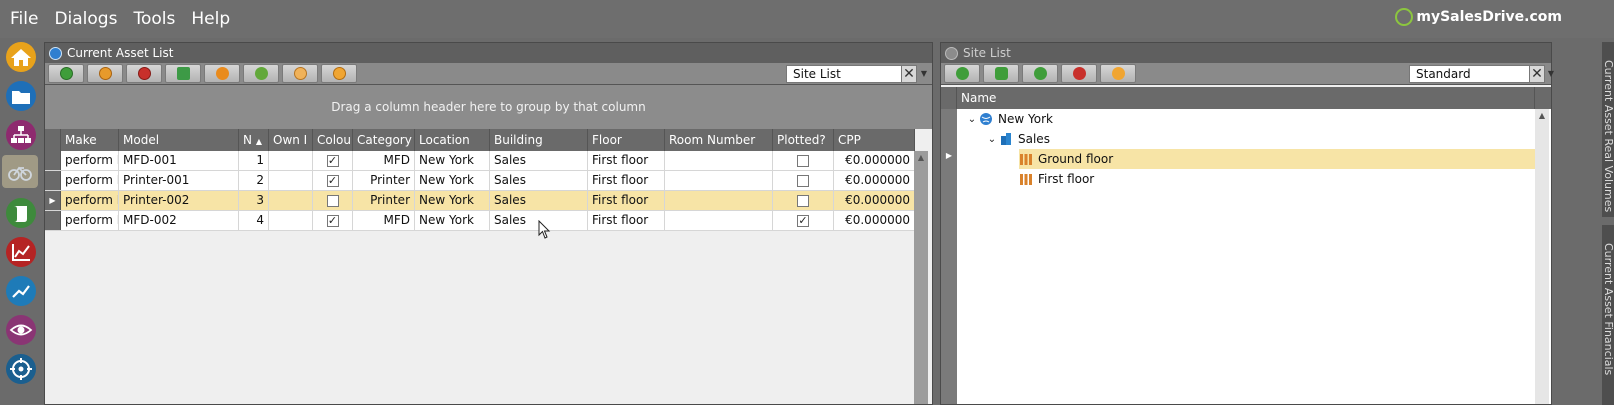 The image size is (1614, 405). I want to click on cell-n: 4, so click(254, 220).